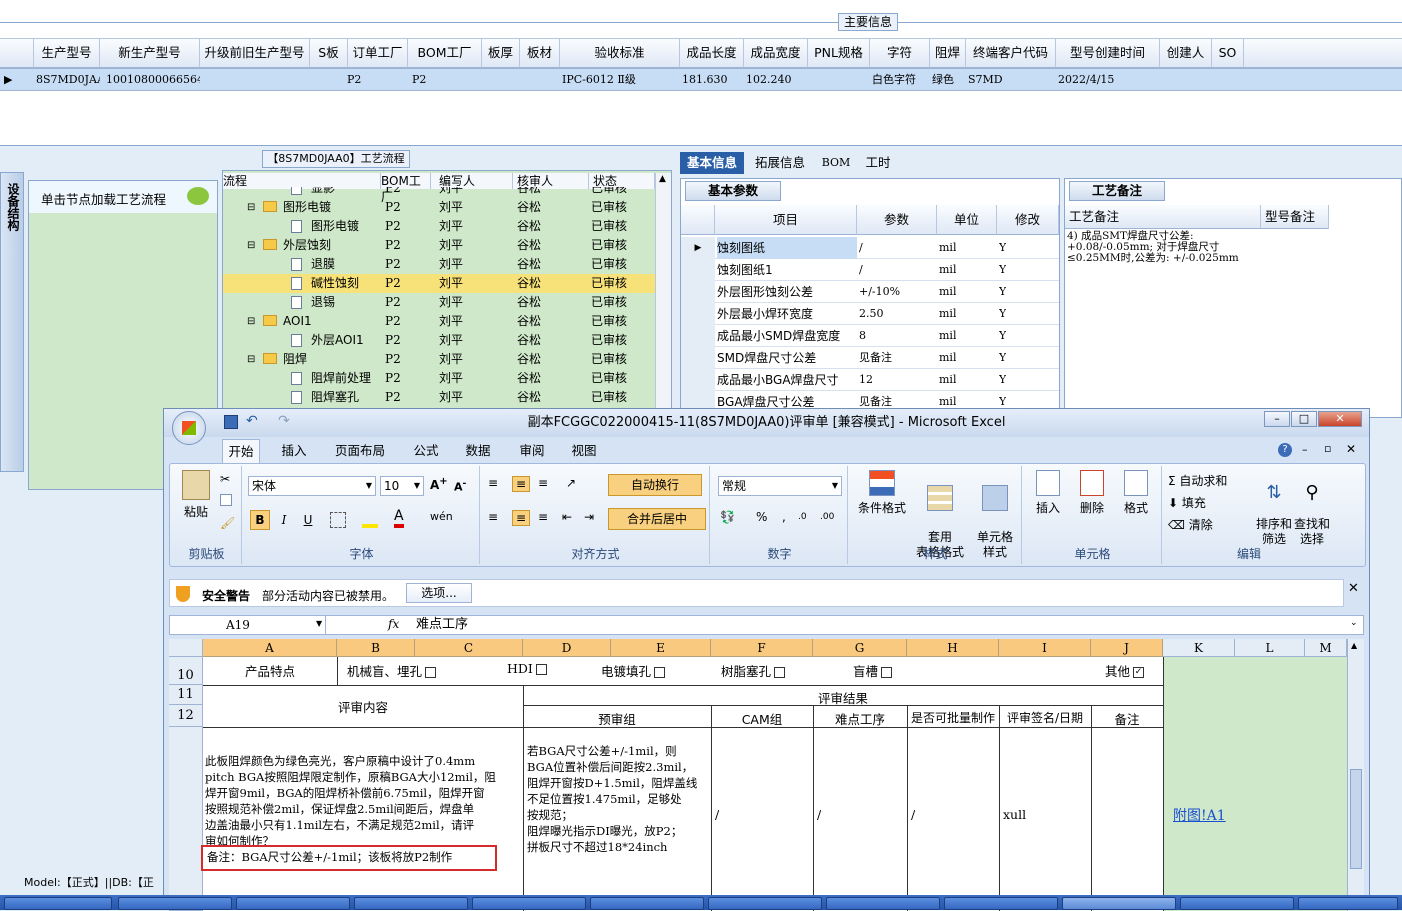 The image size is (1402, 911). What do you see at coordinates (493, 483) in the screenshot?
I see `align-top-icon: ≡` at bounding box center [493, 483].